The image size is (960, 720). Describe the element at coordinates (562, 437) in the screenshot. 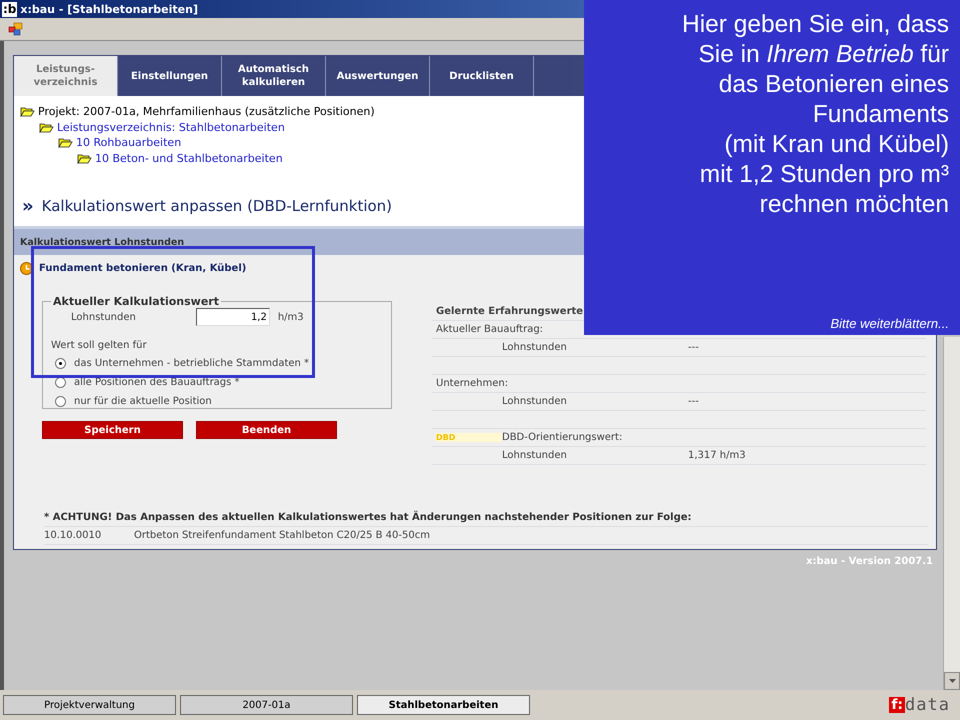

I see `group-label: DBD-Orientierungswert:` at that location.